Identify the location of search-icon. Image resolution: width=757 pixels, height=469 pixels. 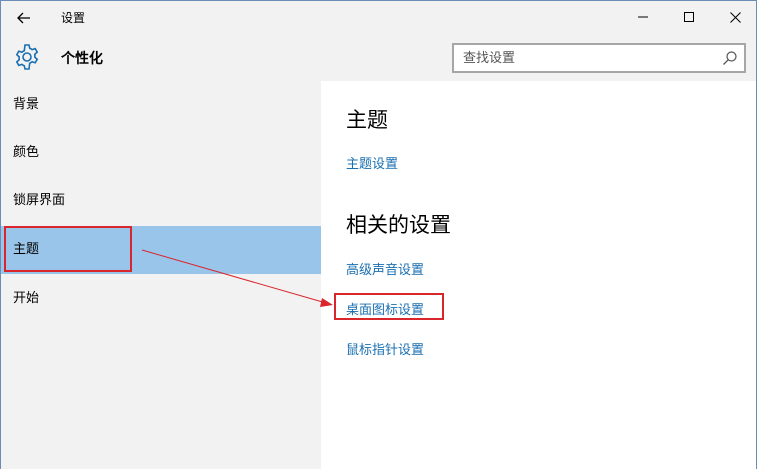
(730, 58).